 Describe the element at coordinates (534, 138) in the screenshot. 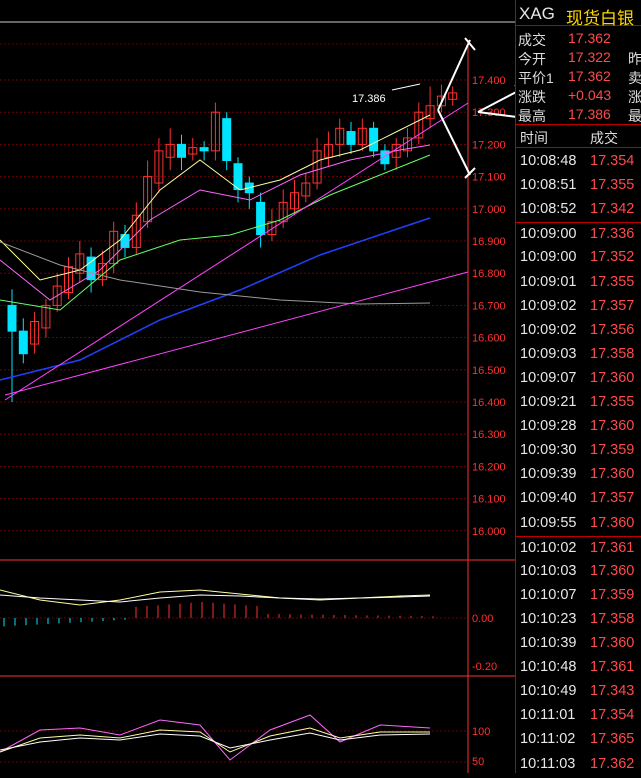

I see `time-column-header: 时间` at that location.